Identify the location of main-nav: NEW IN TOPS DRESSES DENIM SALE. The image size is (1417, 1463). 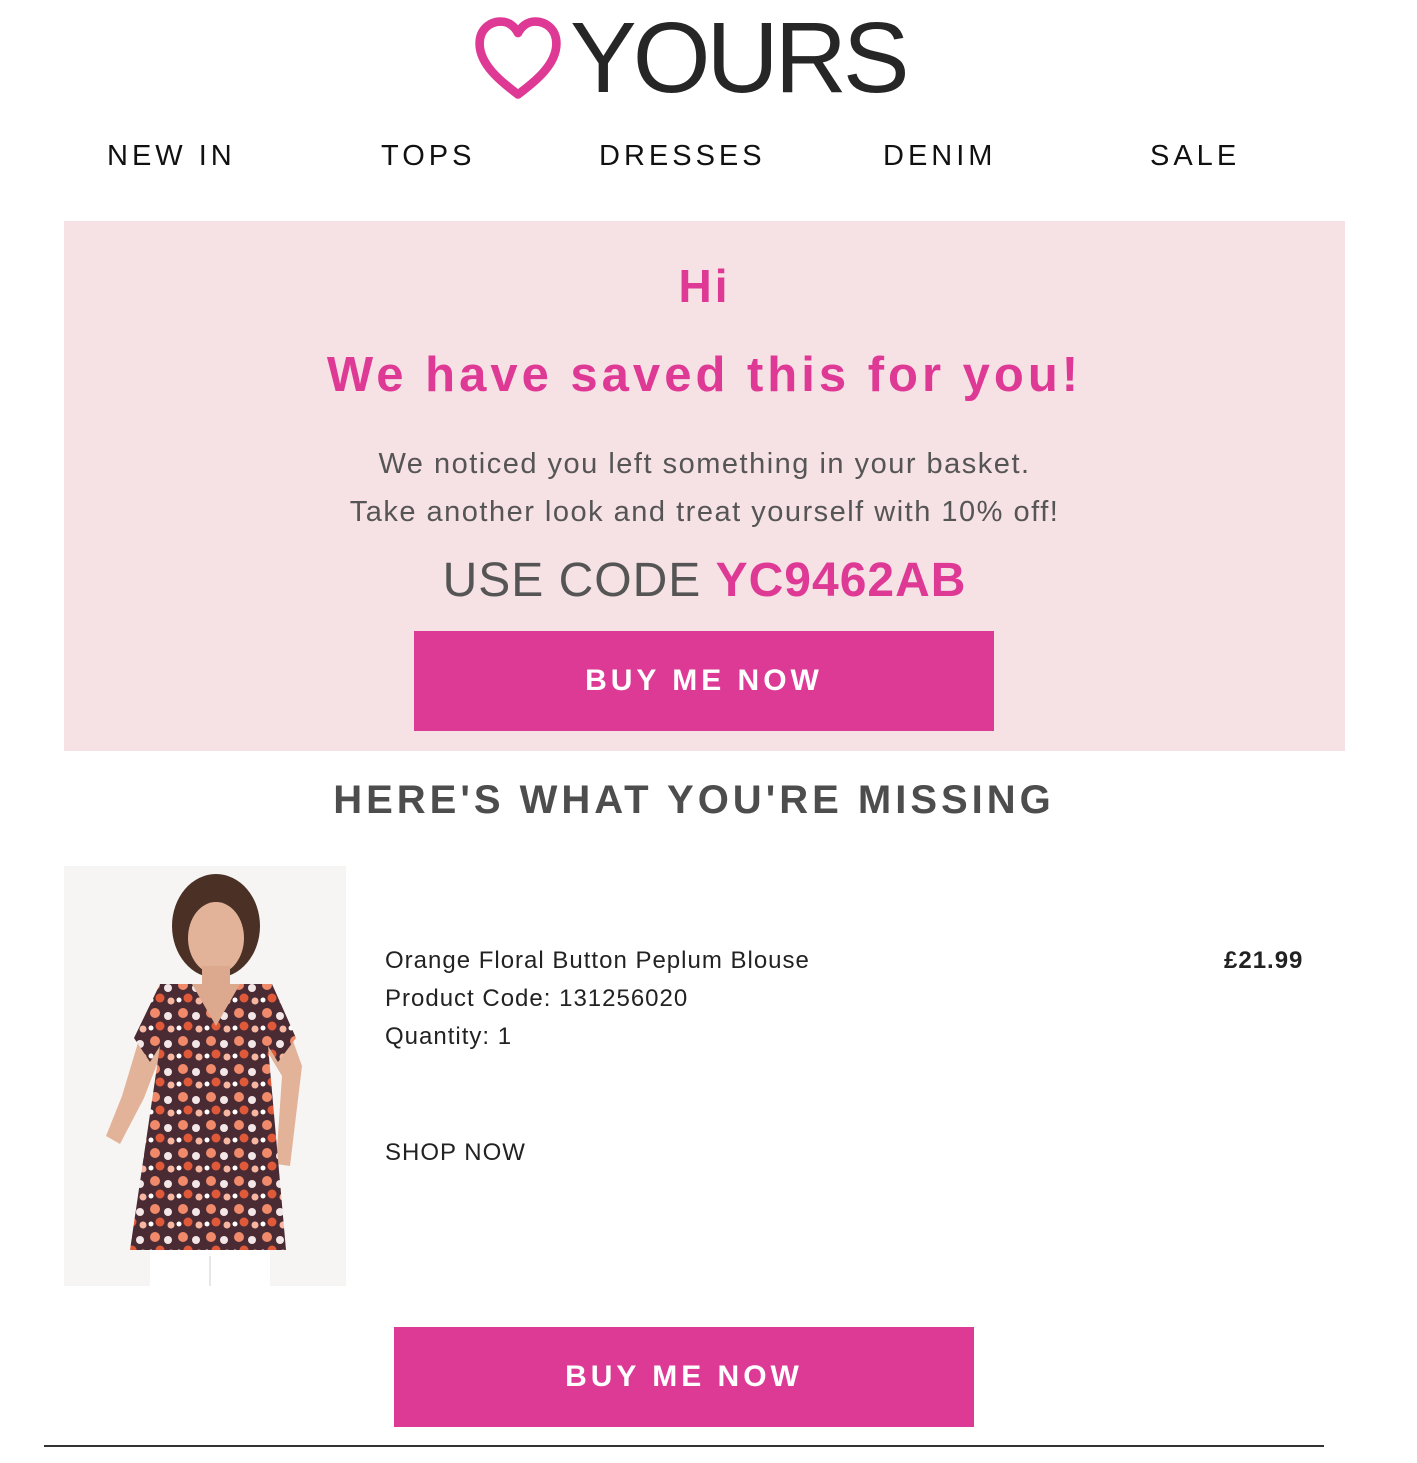
(708, 160).